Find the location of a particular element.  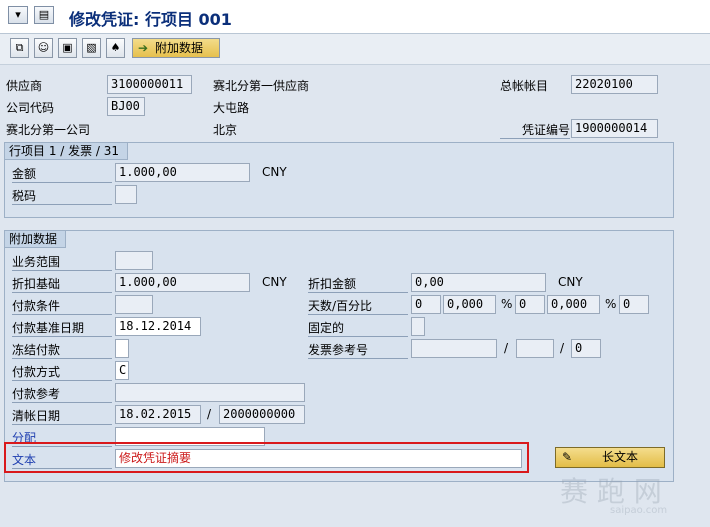

save-doc-icon: ▣ is located at coordinates (67, 48).